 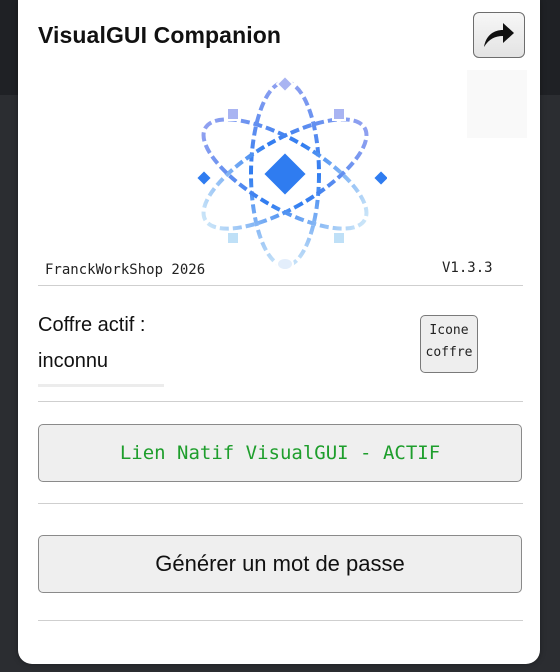 I want to click on native-link-button: Lien Natif VisualGUI - ACTIF, so click(x=280, y=453).